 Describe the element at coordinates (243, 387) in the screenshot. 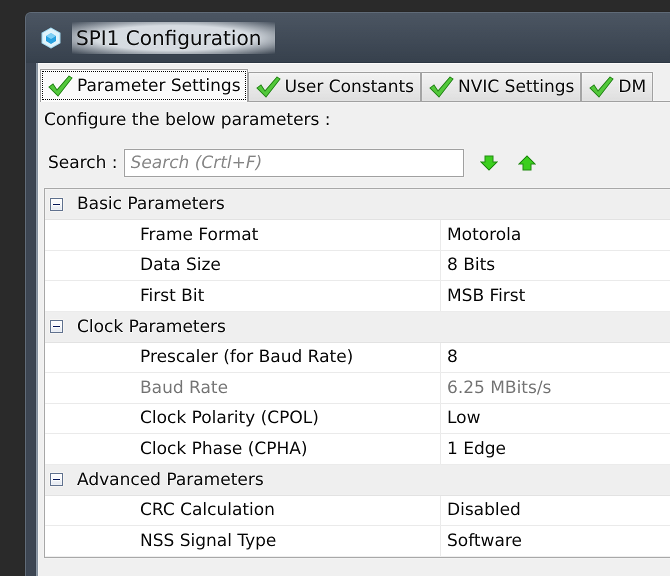

I see `parameter-name: Baud Rate` at that location.